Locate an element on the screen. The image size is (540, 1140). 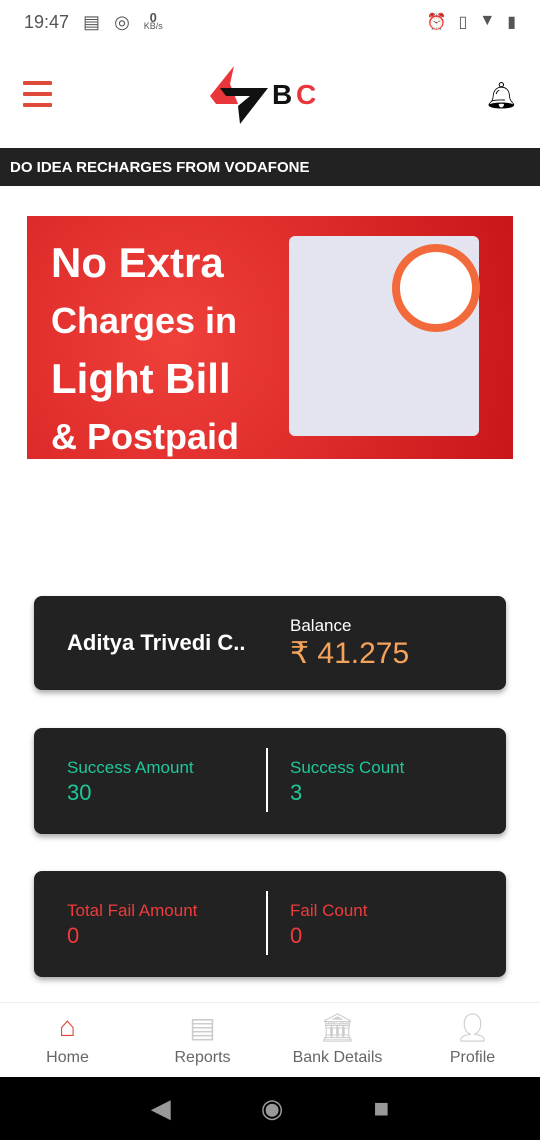
fail-amount-label: Total Fail Amount is located at coordinates (132, 910).